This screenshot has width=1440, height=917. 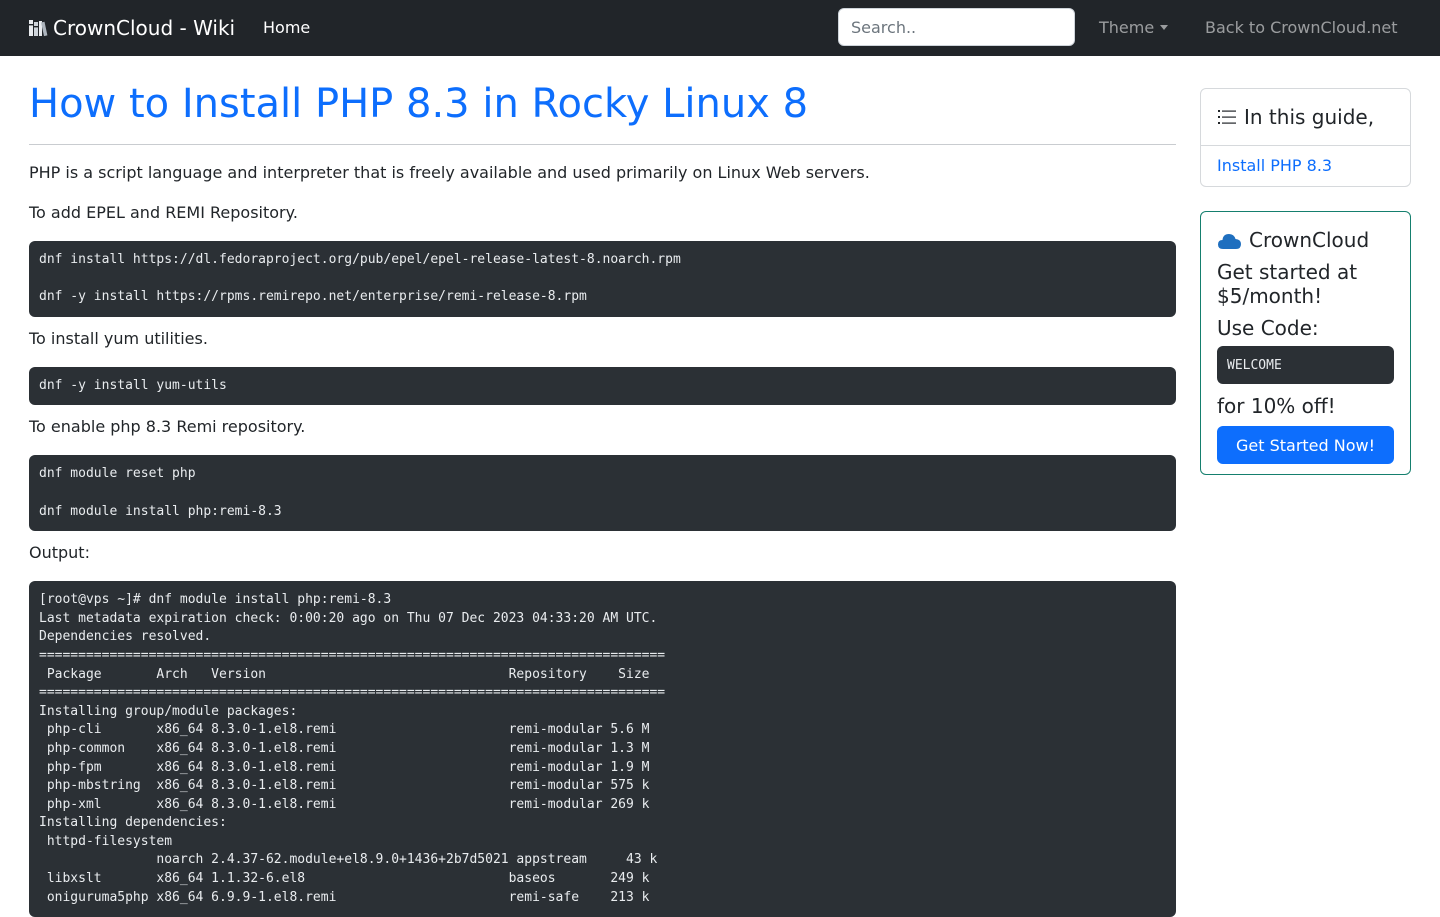 I want to click on search-input, so click(x=956, y=27).